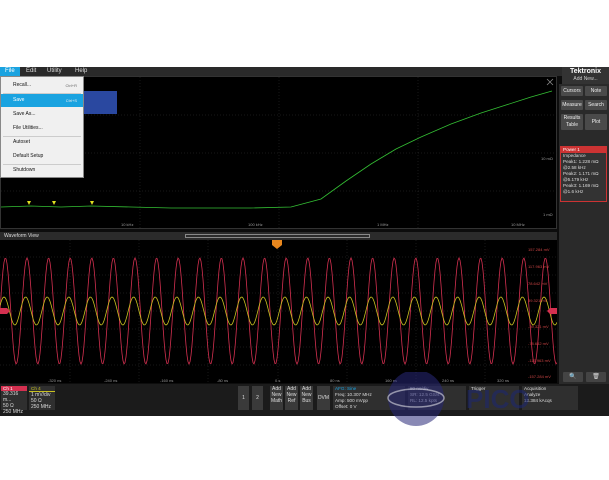 The width and height of the screenshot is (609, 480). I want to click on ch4-trace, so click(279, 311).